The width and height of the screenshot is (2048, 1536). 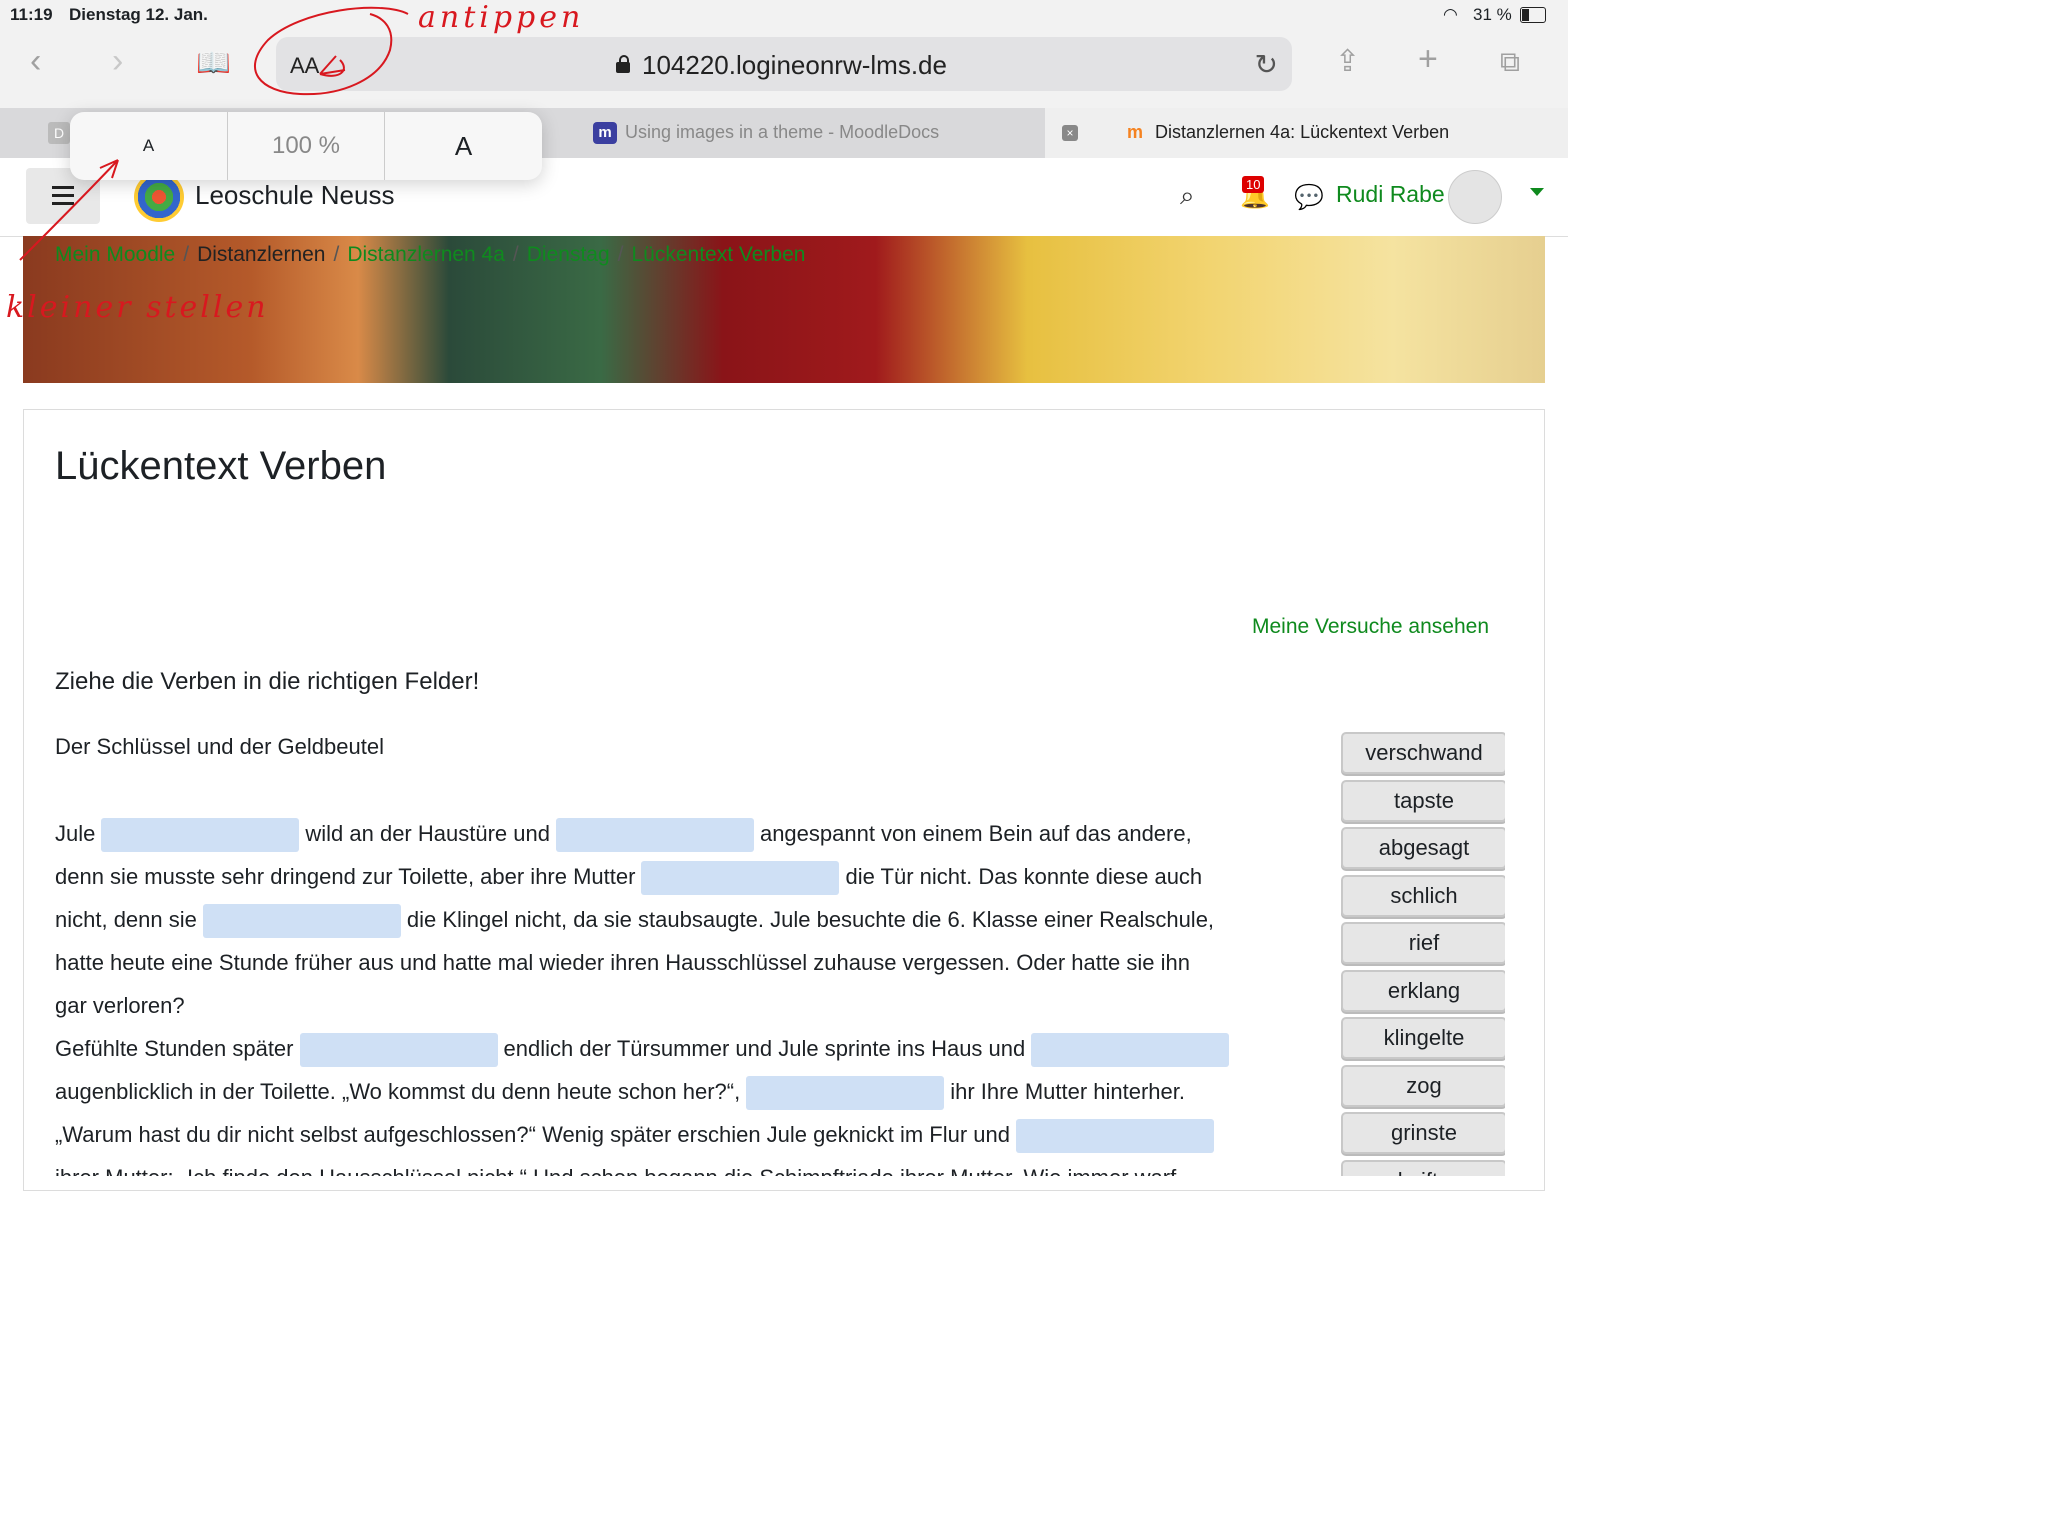 What do you see at coordinates (221, 466) in the screenshot?
I see `page-title: Lückentext Verben` at bounding box center [221, 466].